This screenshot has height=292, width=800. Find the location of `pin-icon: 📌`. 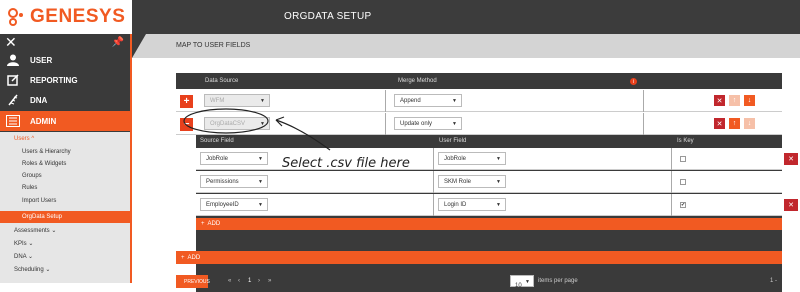

pin-icon: 📌 is located at coordinates (118, 42).